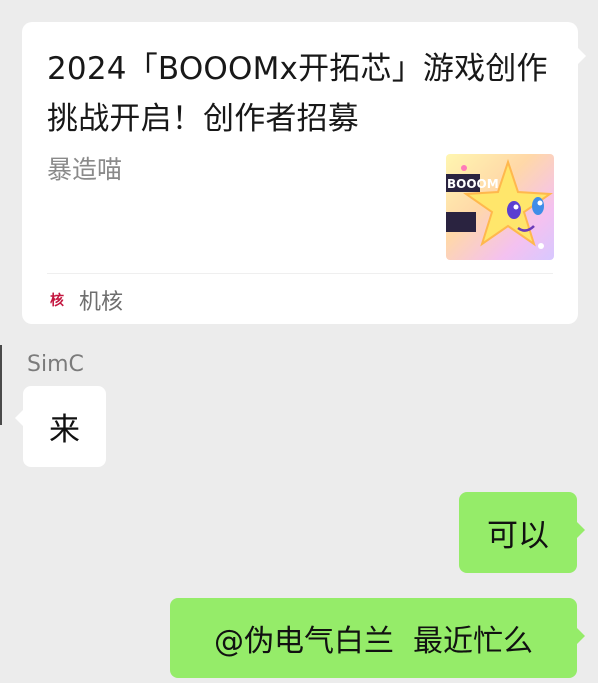 The image size is (598, 683). I want to click on message-text: @伪电气白兰 最近忙么, so click(373, 641).